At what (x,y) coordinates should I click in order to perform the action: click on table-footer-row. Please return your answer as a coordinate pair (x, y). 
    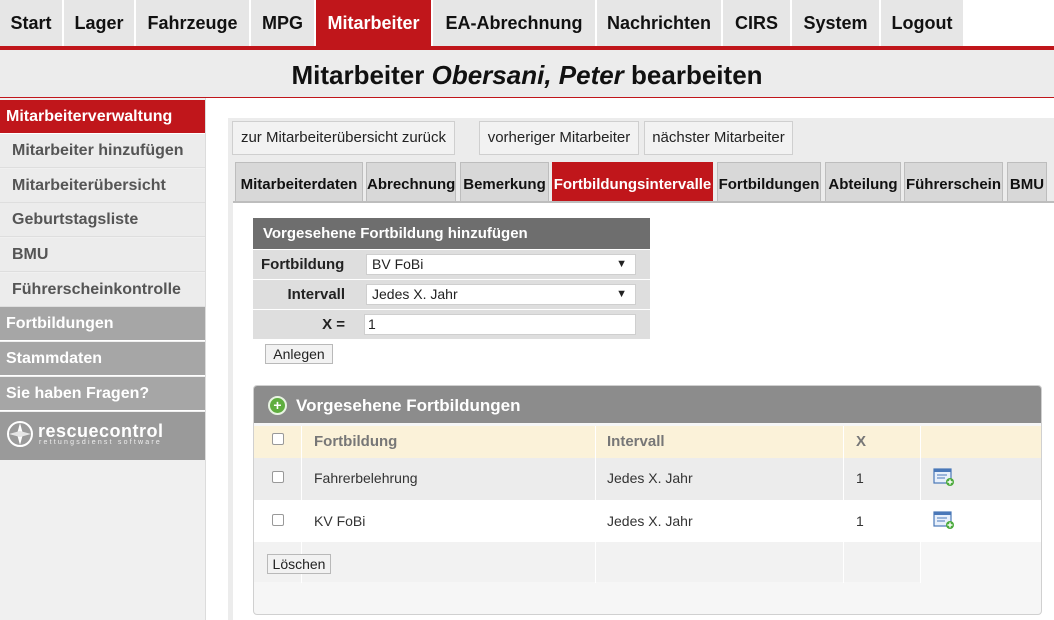
    Looking at the image, I should click on (587, 562).